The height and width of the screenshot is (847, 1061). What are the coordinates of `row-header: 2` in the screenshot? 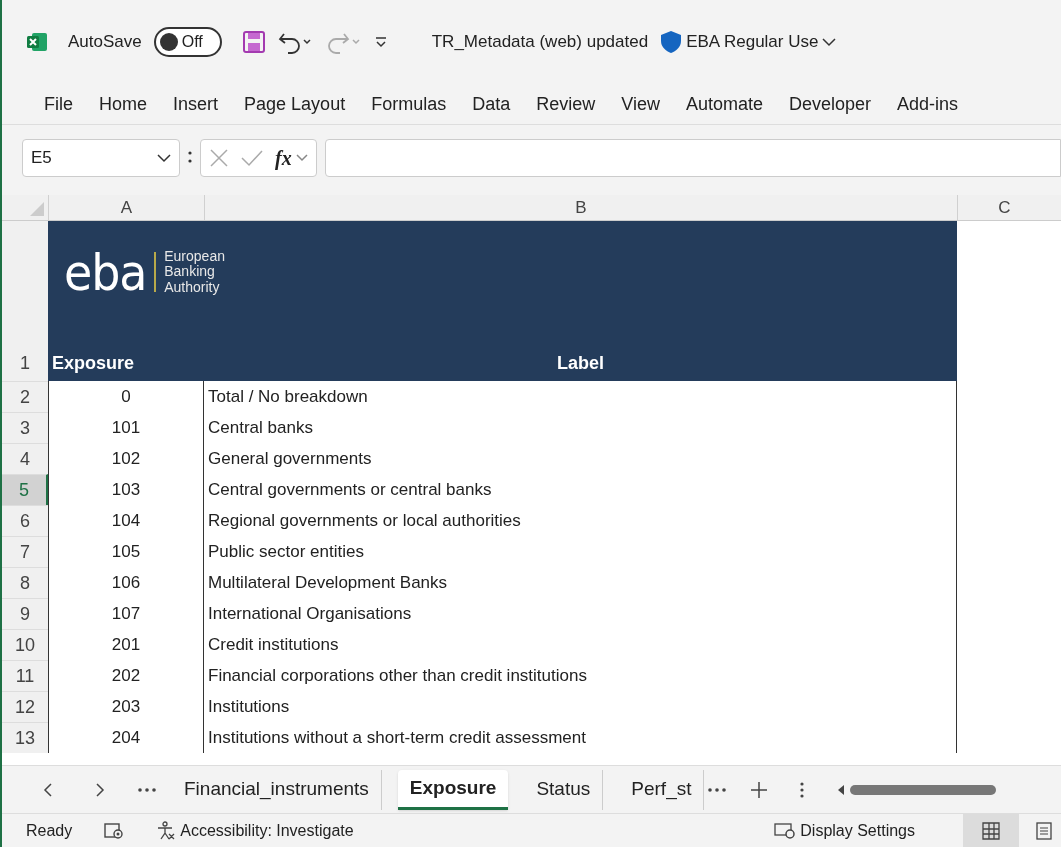 It's located at (25, 396).